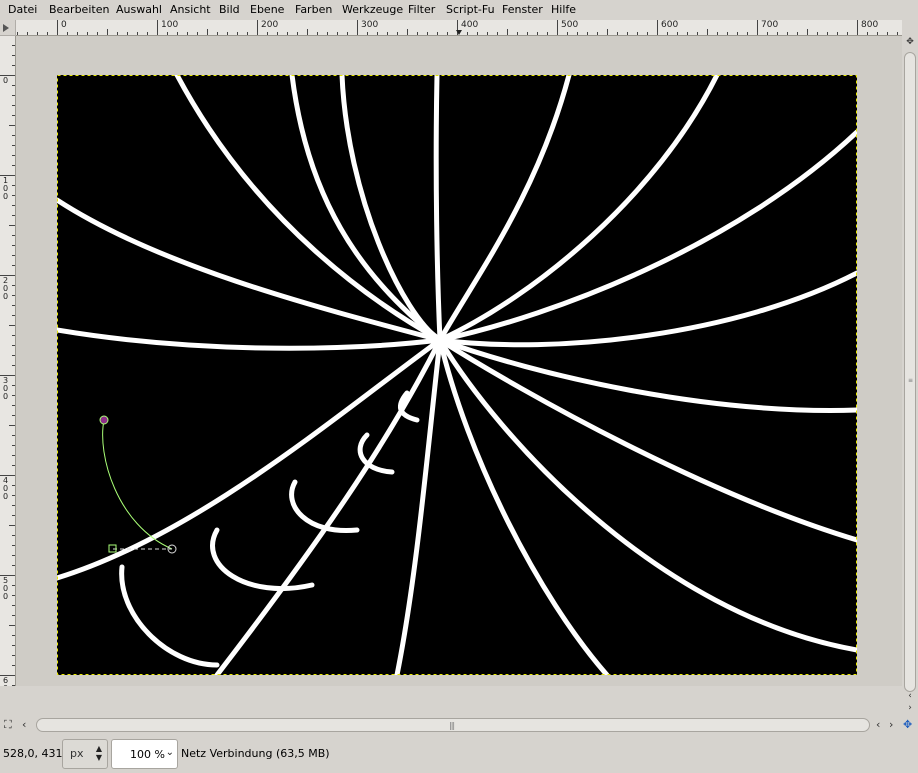 This screenshot has width=918, height=773. I want to click on menu-farben: Farben, so click(313, 10).